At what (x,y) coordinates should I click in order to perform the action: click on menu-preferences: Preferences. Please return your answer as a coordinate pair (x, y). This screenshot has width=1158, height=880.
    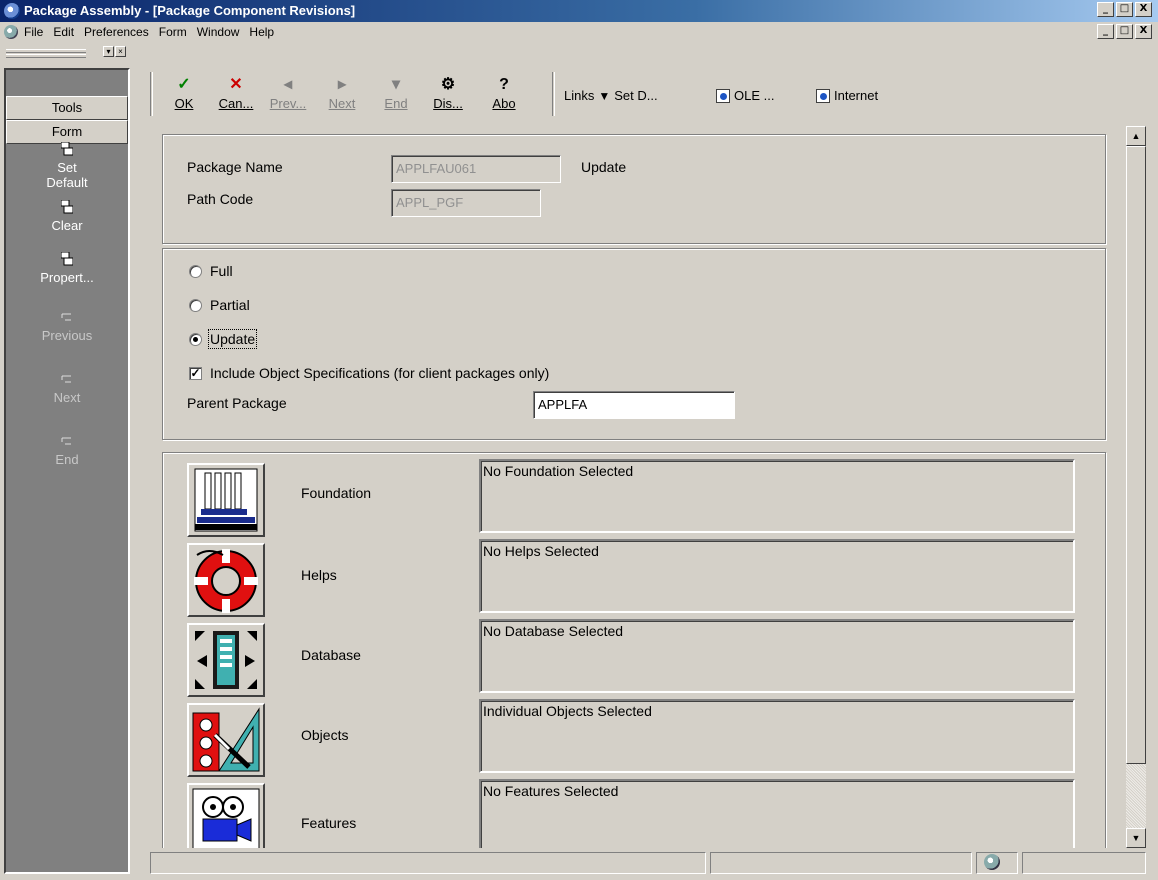
    Looking at the image, I should click on (116, 32).